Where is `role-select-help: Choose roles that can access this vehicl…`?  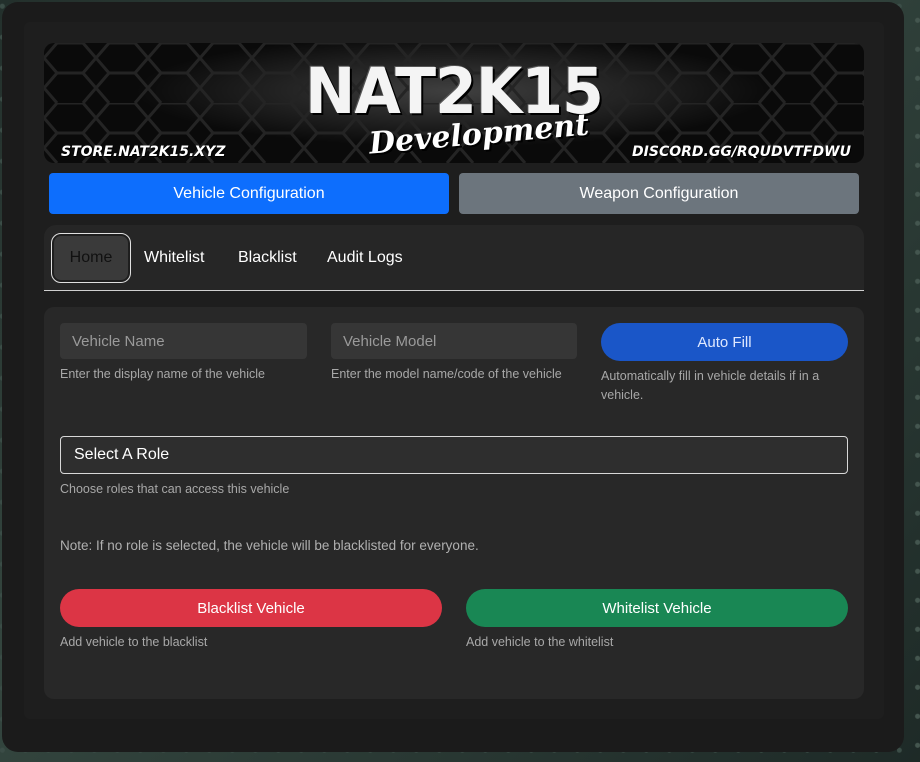 role-select-help: Choose roles that can access this vehicl… is located at coordinates (175, 489).